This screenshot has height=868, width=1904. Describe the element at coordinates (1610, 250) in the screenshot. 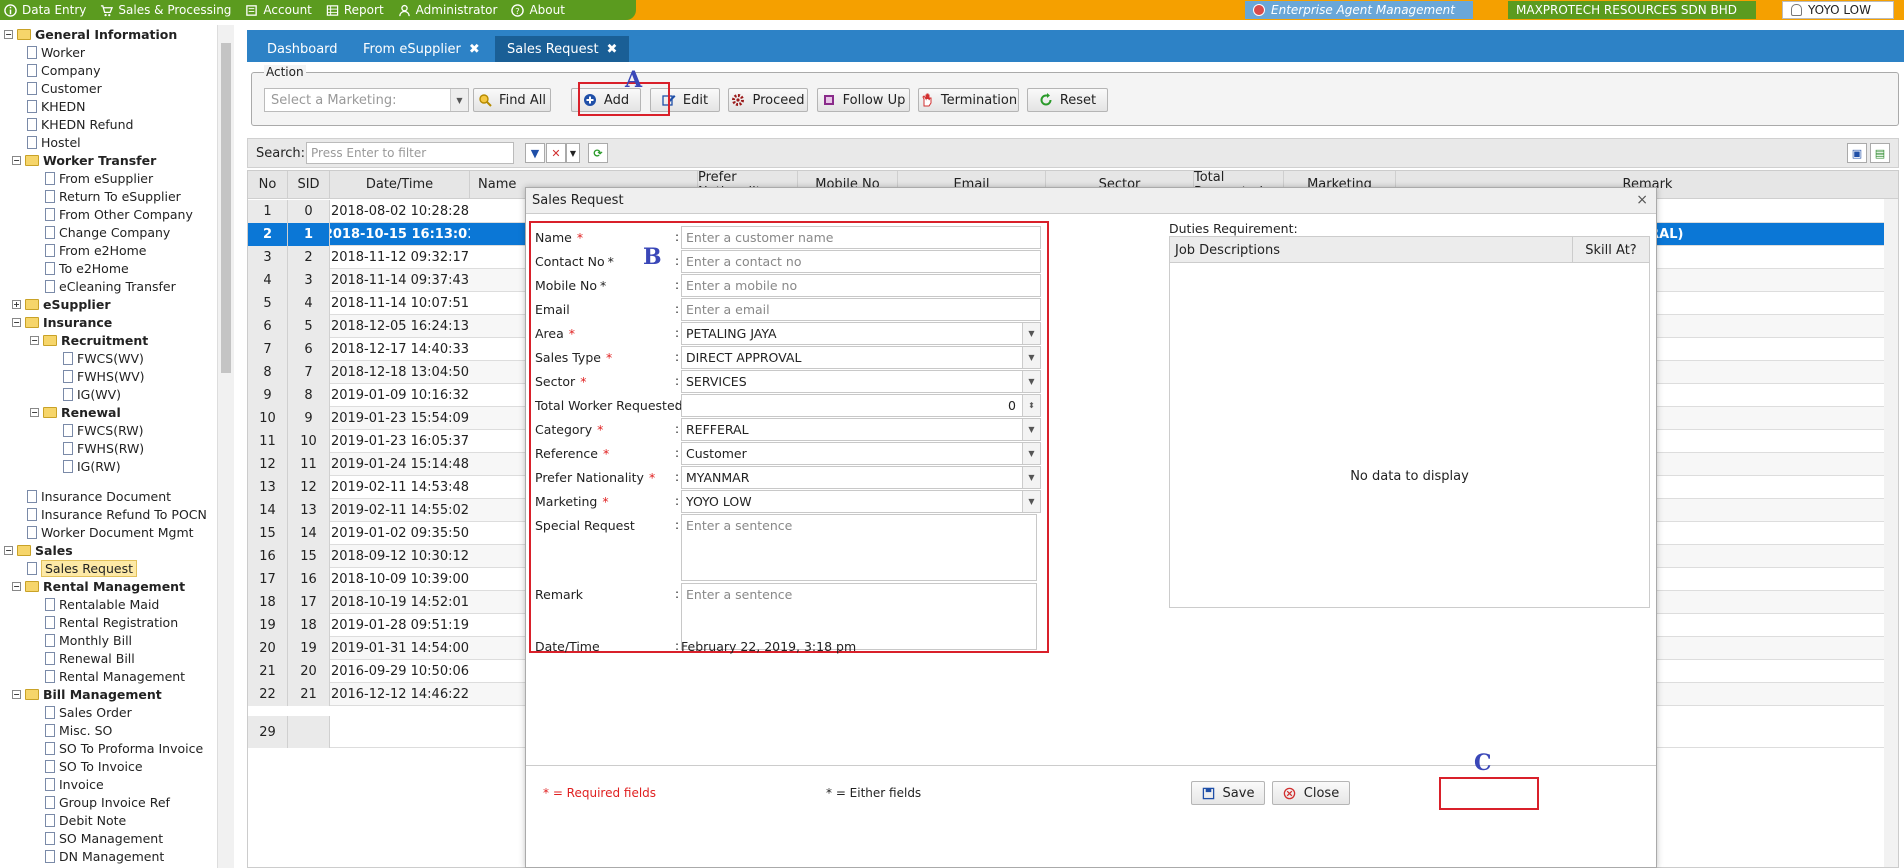

I see `col-header-skill-at: Skill At?` at that location.